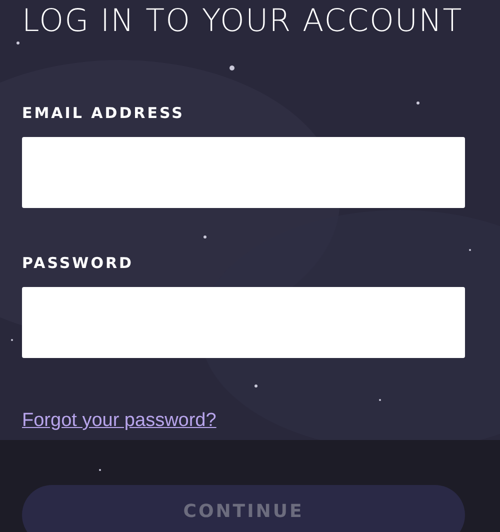  Describe the element at coordinates (78, 263) in the screenshot. I see `field-label: PASSWORD` at that location.